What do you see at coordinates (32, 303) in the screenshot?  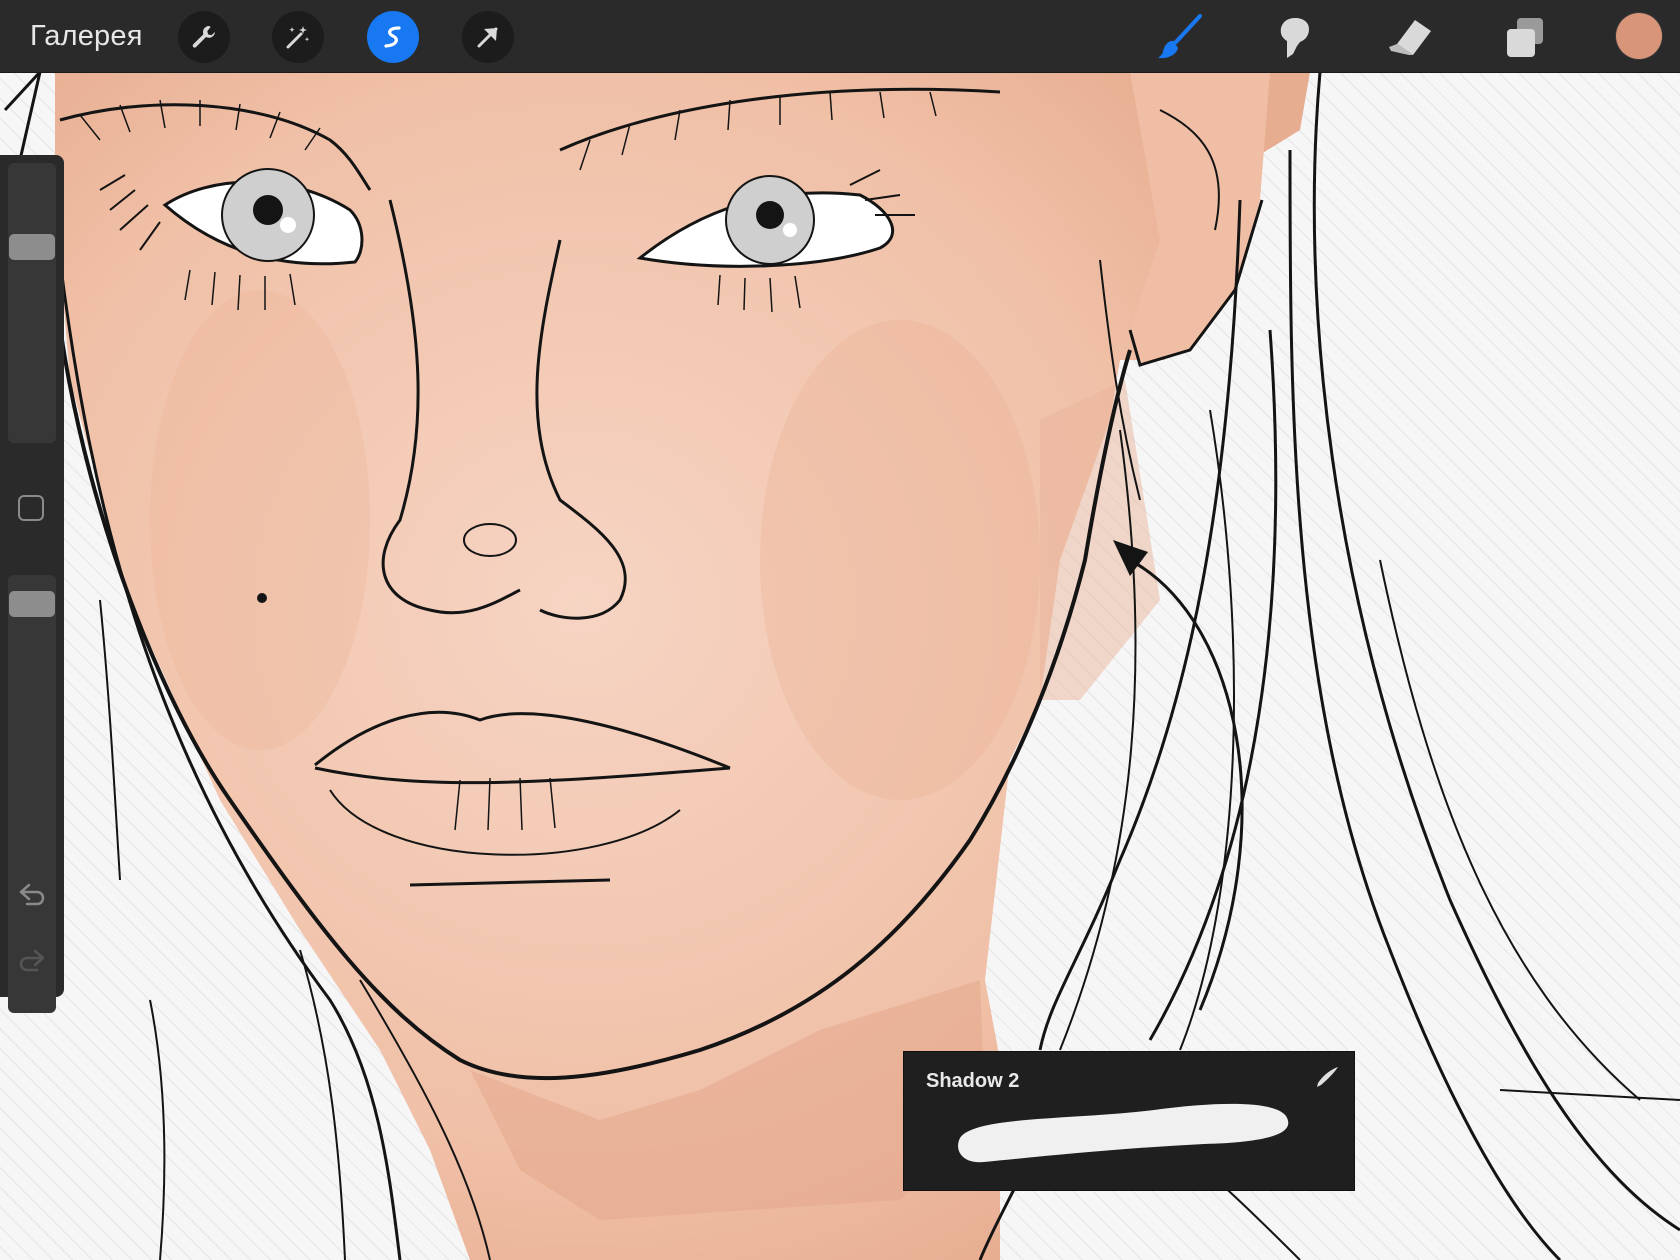 I see `brush-size-slider` at bounding box center [32, 303].